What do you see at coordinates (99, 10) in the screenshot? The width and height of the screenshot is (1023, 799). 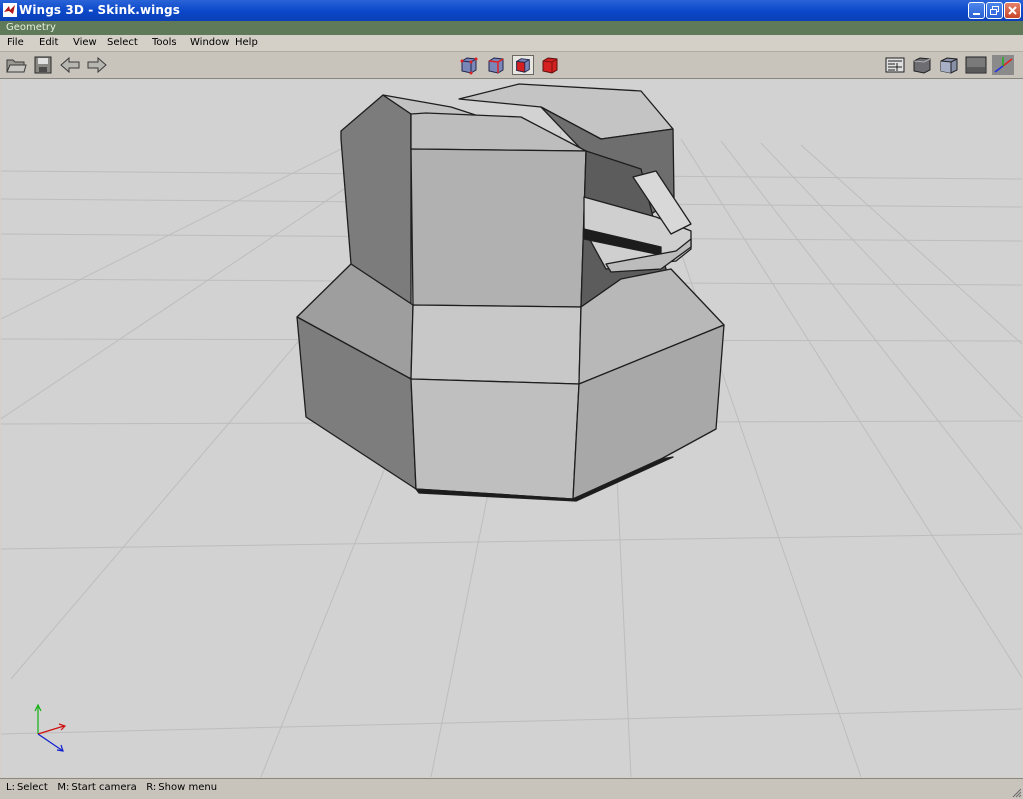 I see `window-title: Wings 3D - Skink.wings` at bounding box center [99, 10].